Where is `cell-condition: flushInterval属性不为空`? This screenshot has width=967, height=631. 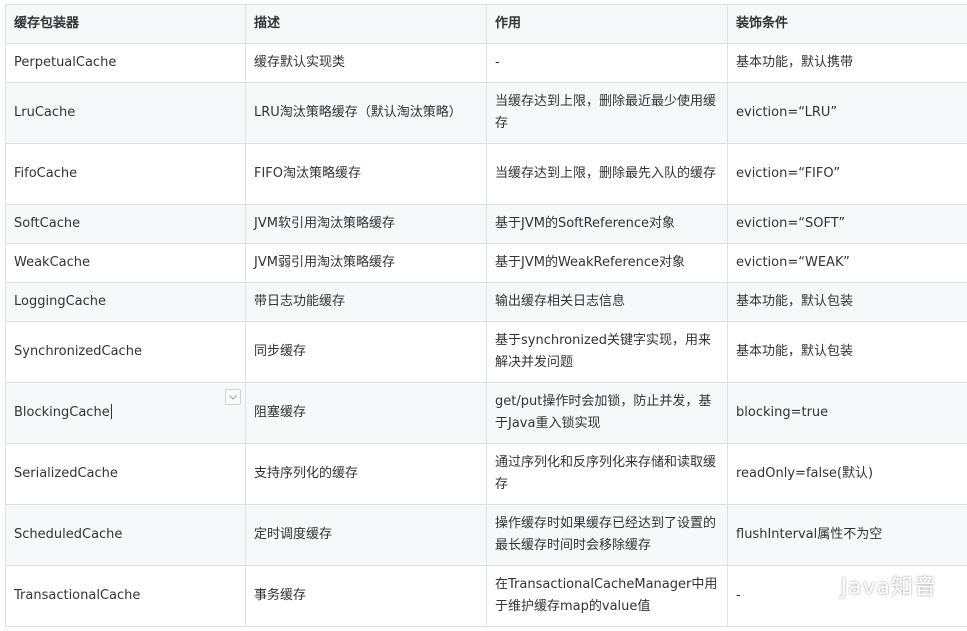 cell-condition: flushInterval属性不为空 is located at coordinates (847, 535).